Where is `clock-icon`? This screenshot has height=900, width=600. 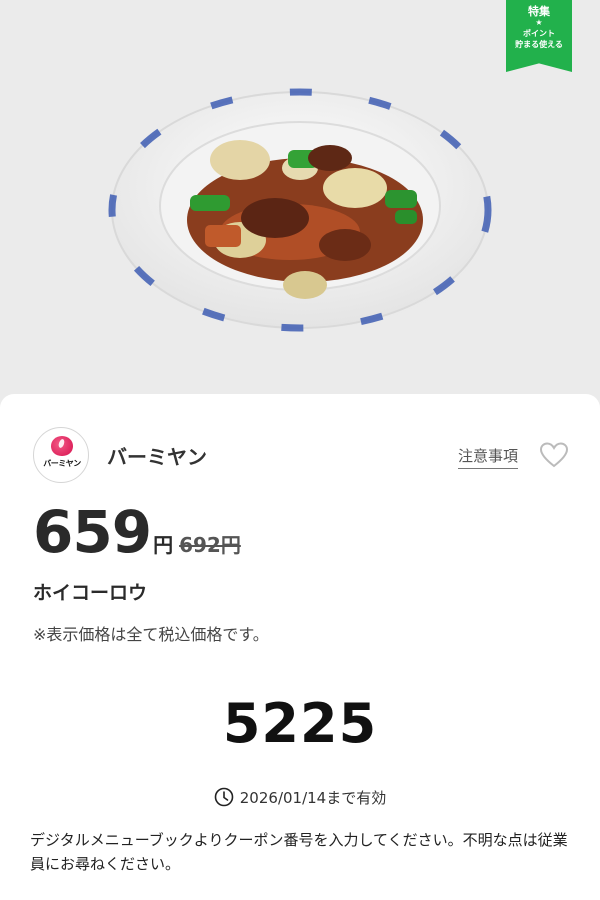 clock-icon is located at coordinates (224, 797).